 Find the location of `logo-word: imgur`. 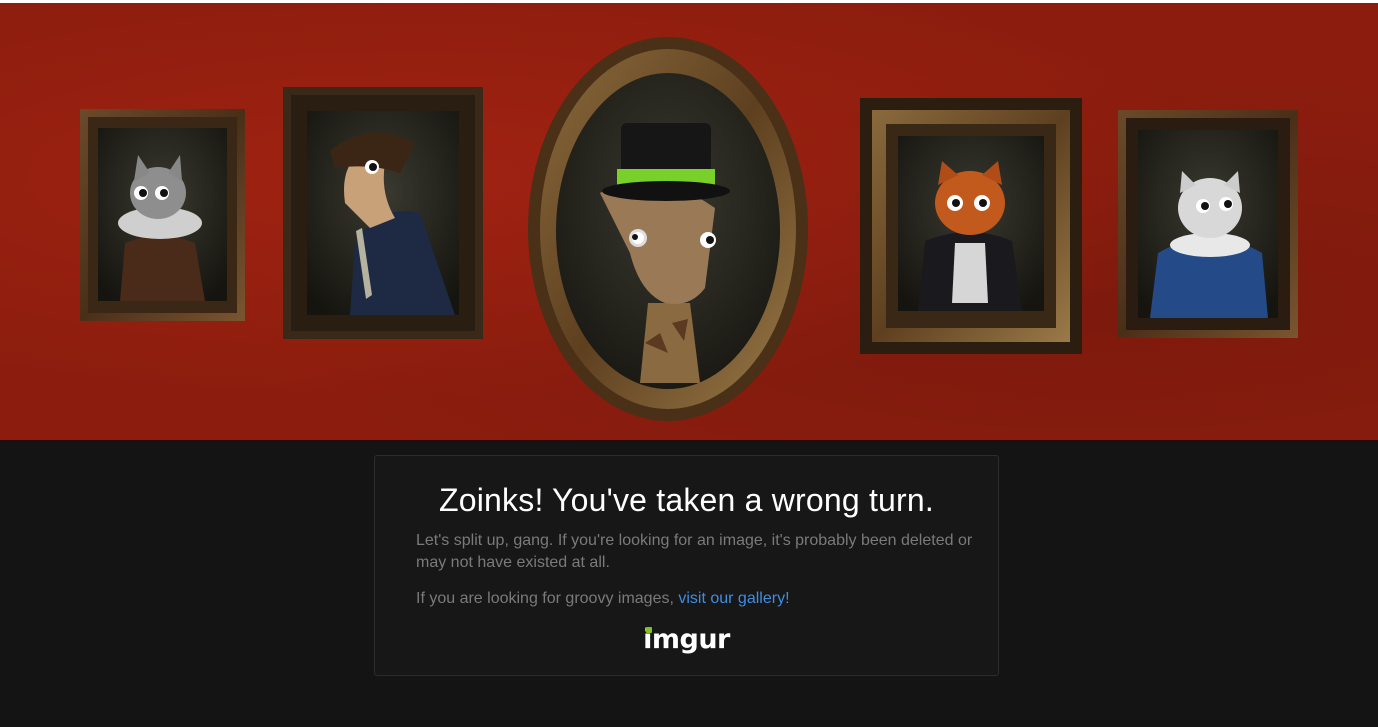

logo-word: imgur is located at coordinates (686, 639).